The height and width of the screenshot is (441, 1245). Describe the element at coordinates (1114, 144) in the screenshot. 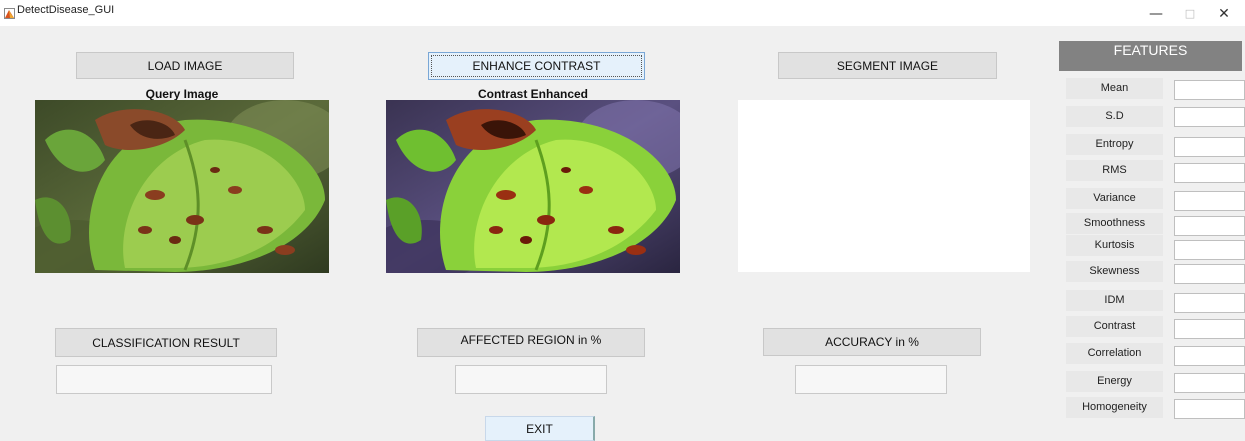

I see `feature-label-entropy: Entropy` at that location.